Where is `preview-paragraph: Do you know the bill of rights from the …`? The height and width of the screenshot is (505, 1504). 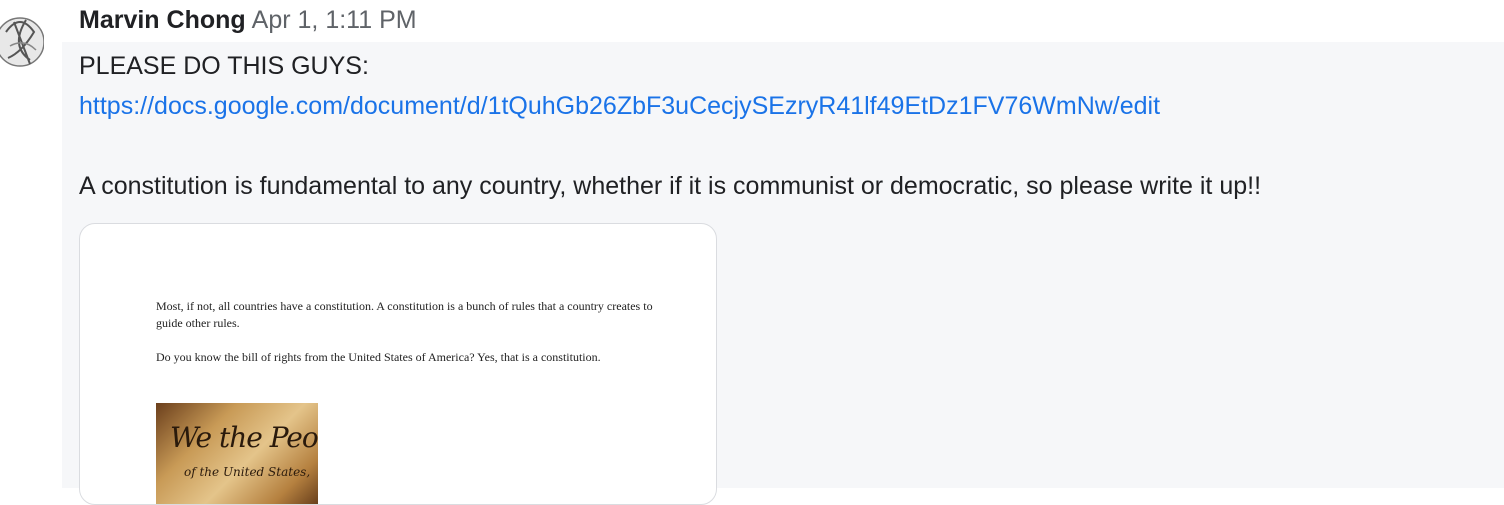 preview-paragraph: Do you know the bill of rights from the … is located at coordinates (378, 357).